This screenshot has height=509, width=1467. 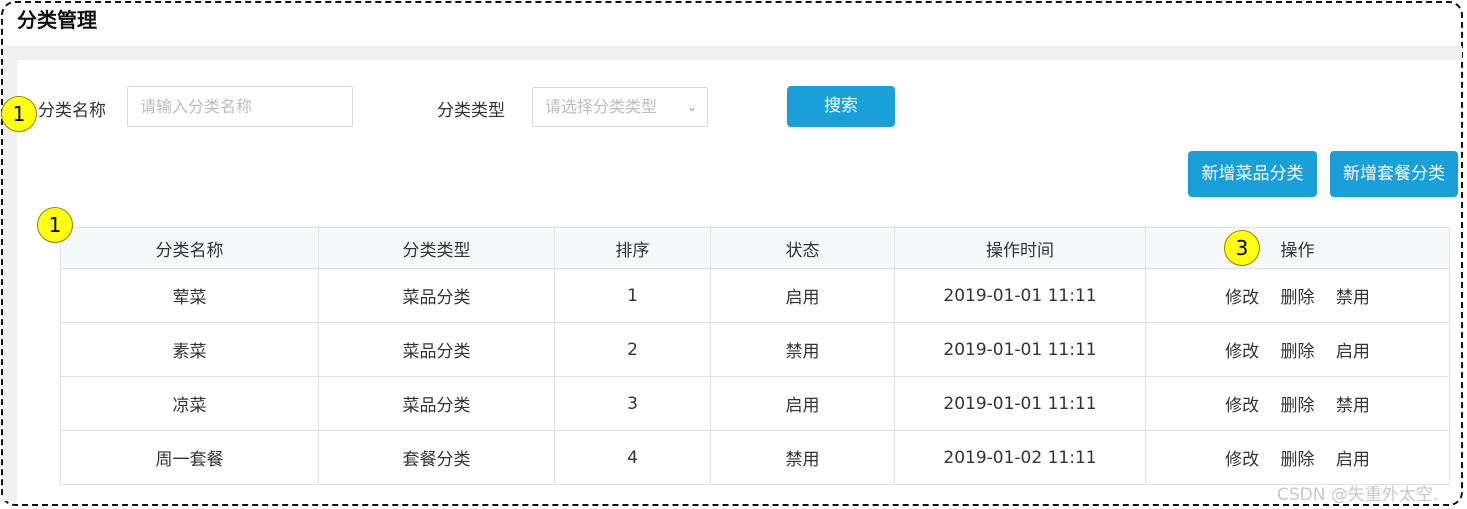 I want to click on column-header-time: 操作时间, so click(x=1020, y=248).